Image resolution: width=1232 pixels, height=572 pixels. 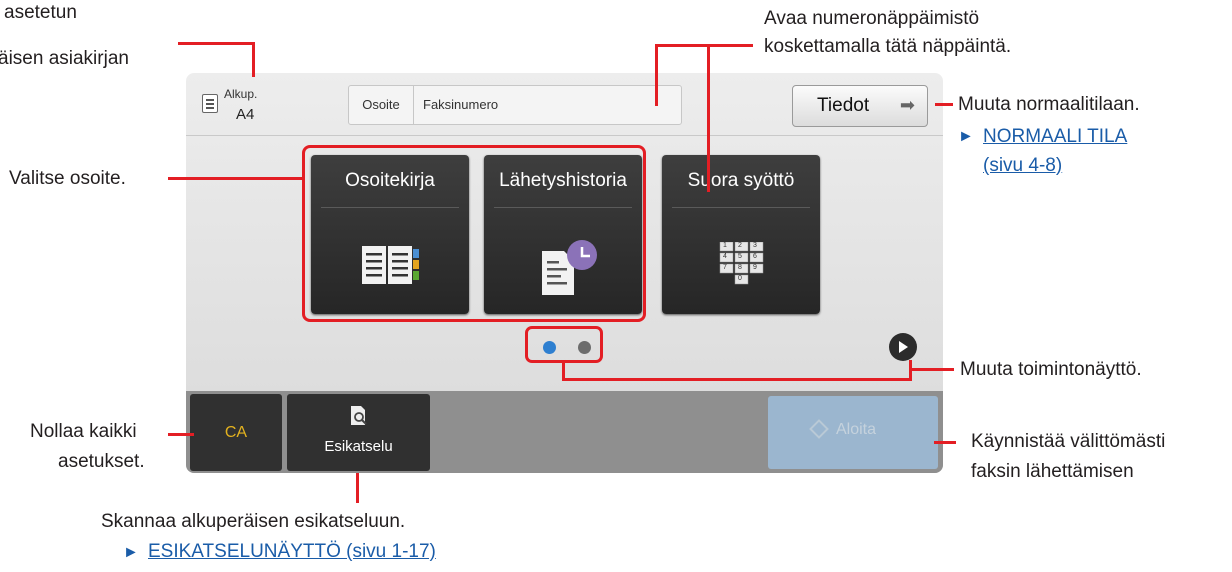 What do you see at coordinates (819, 429) in the screenshot?
I see `start-icon` at bounding box center [819, 429].